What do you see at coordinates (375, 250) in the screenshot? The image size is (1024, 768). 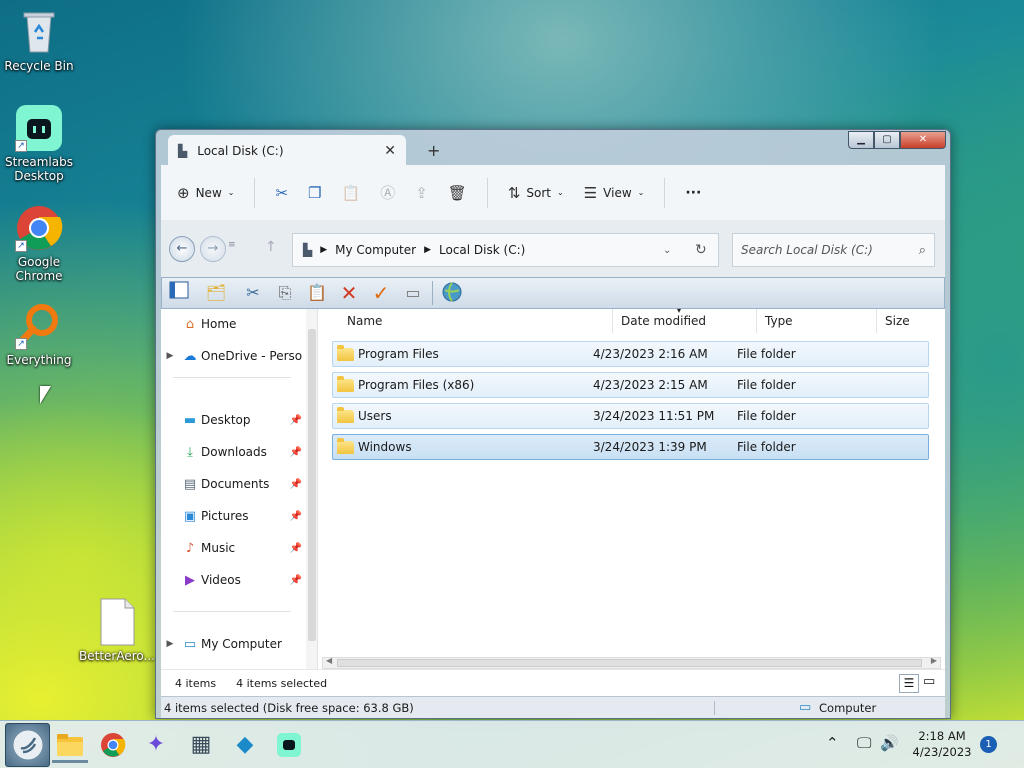 I see `breadcrumb-my-computer: My Computer` at bounding box center [375, 250].